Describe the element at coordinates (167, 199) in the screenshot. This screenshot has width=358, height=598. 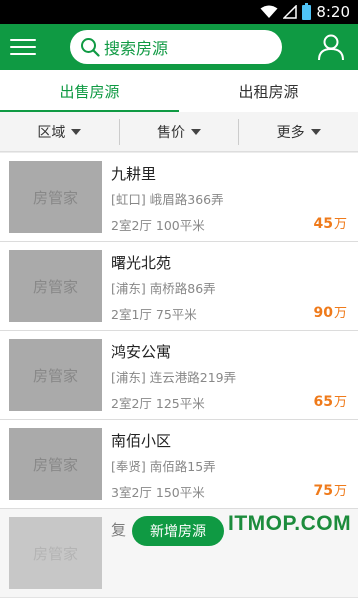
I see `listing-address: [虹口] 峨眉路366弄` at that location.